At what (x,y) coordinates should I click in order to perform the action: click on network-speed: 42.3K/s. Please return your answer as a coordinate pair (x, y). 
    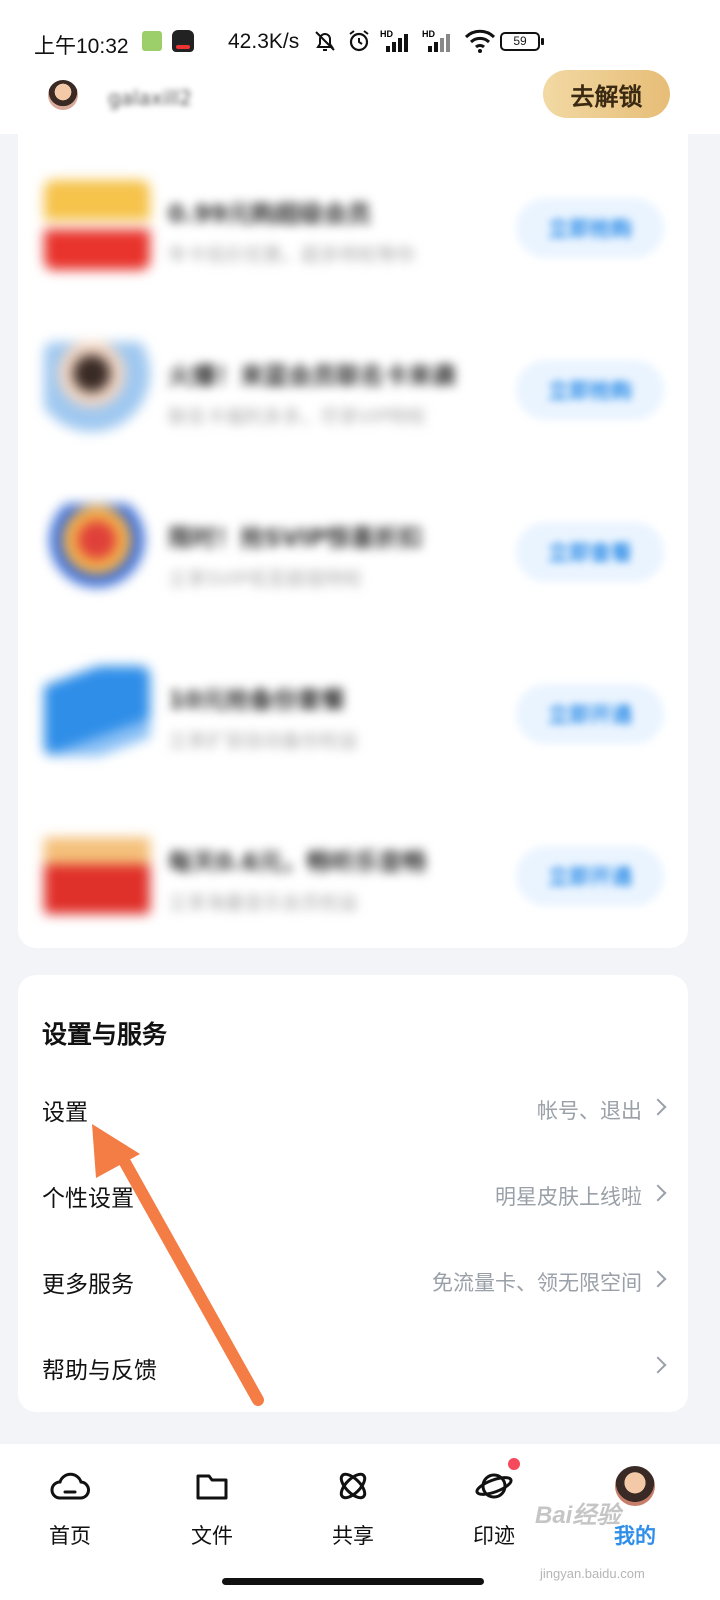
    Looking at the image, I should click on (264, 41).